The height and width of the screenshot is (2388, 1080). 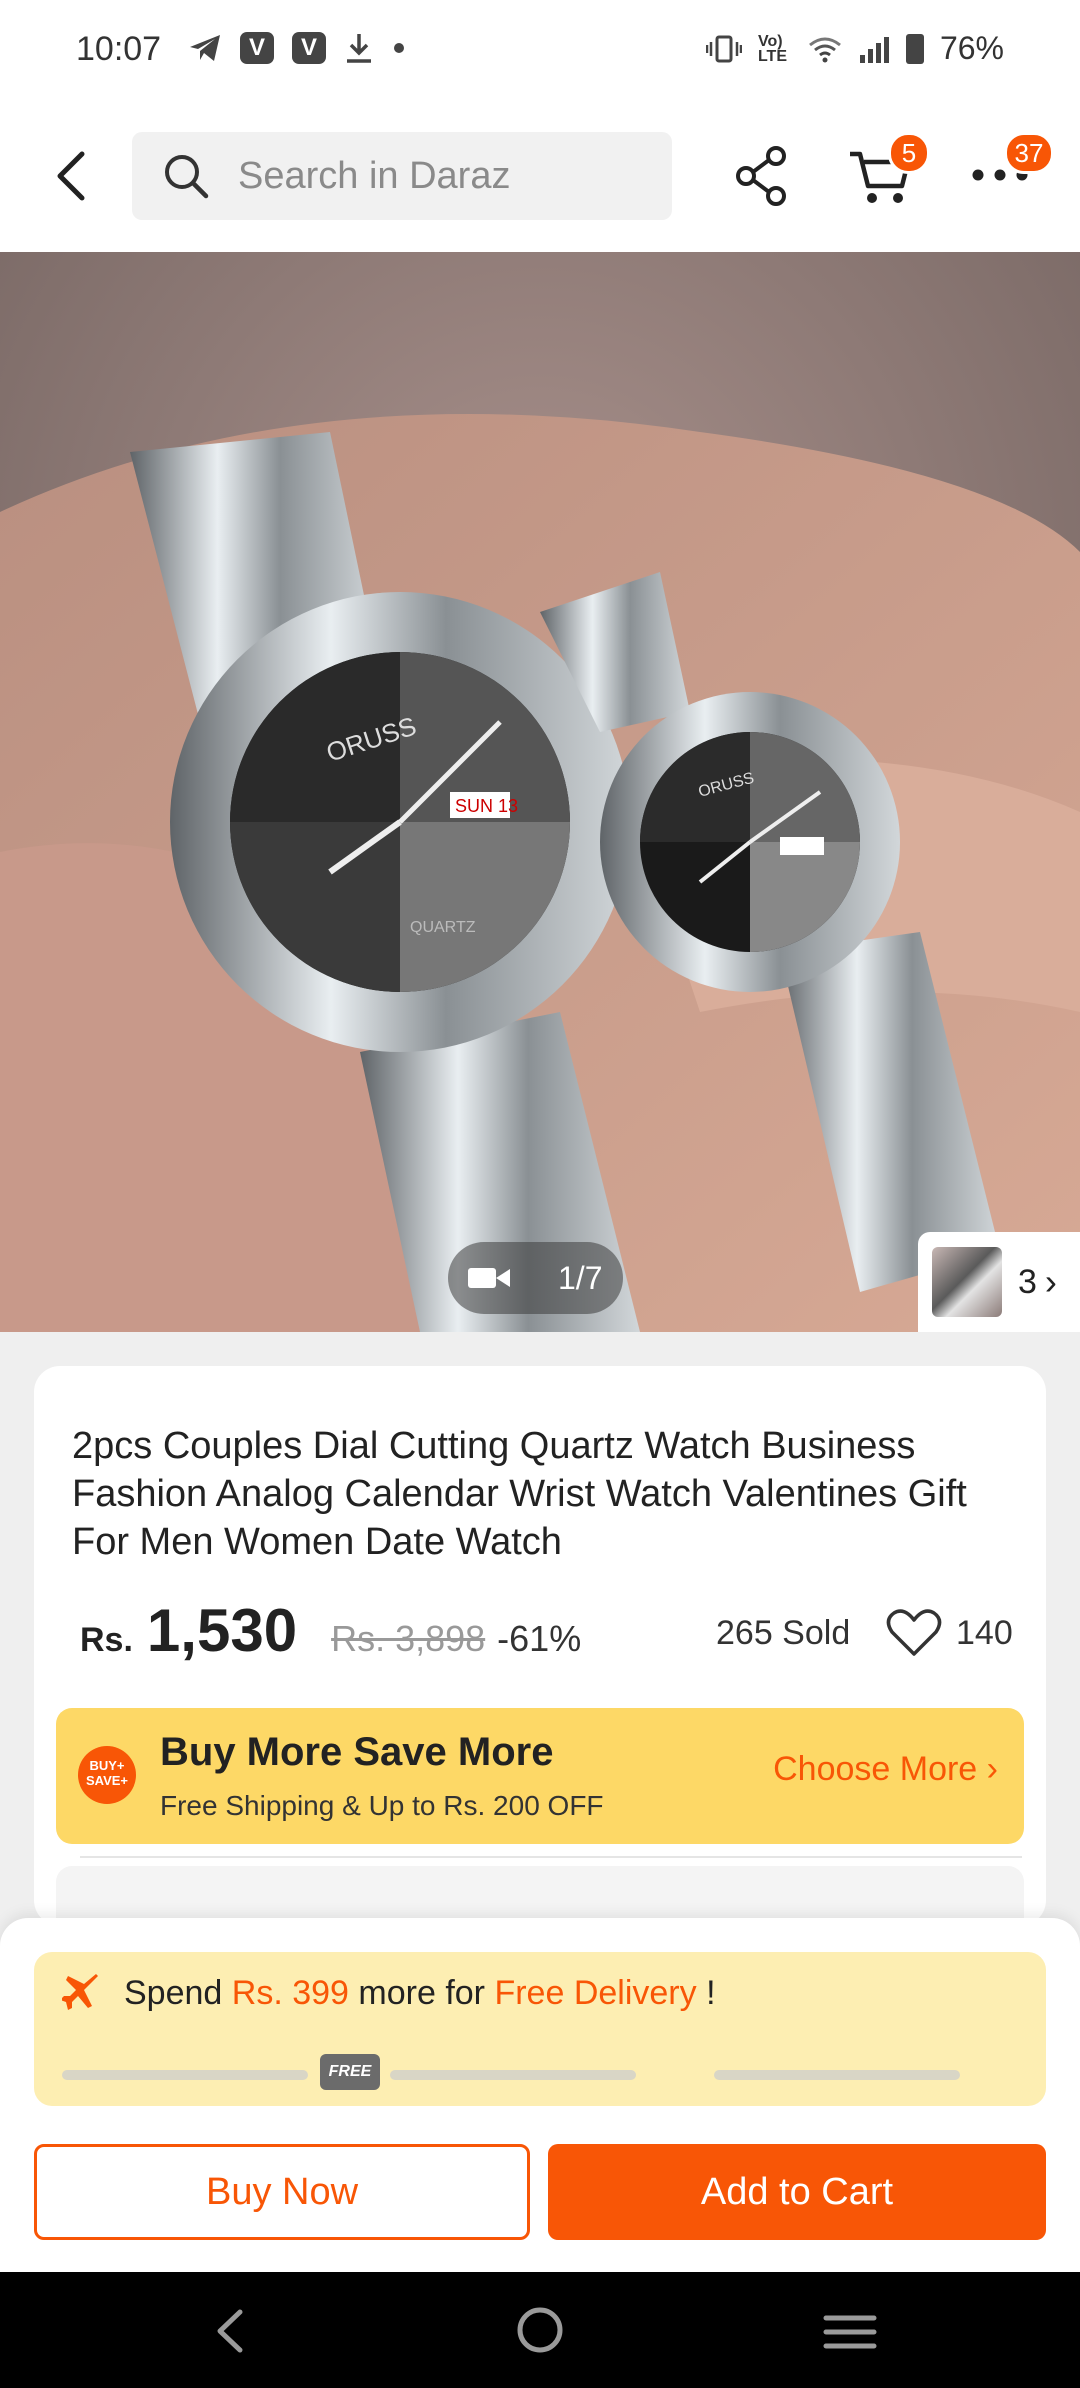 I want to click on delivery-message: Spend Rs. 399 more for Free Delivery !, so click(x=420, y=1993).